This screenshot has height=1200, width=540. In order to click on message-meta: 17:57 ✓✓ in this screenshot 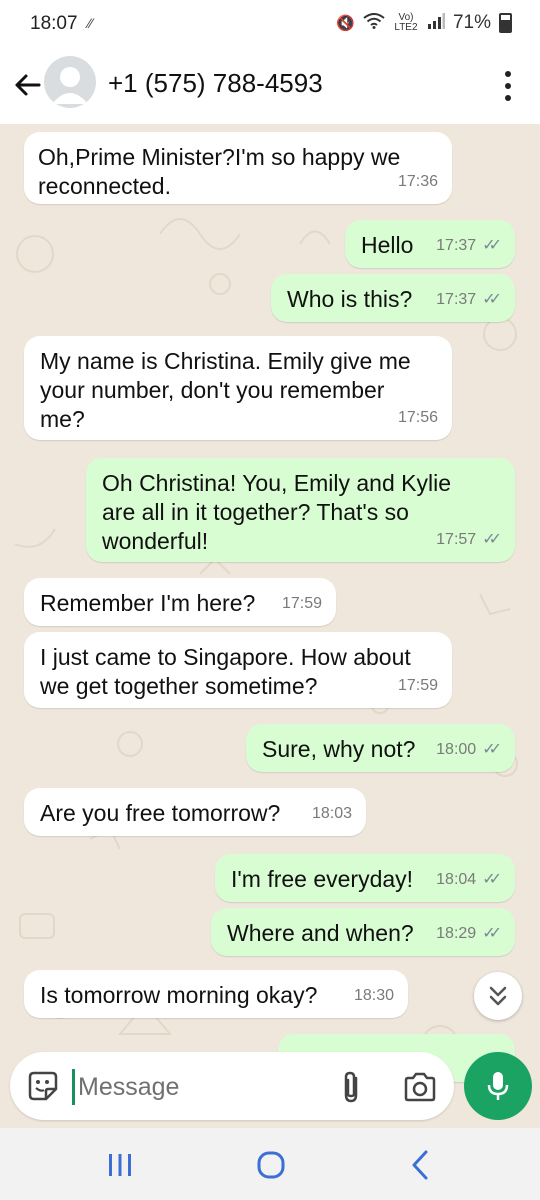, I will do `click(469, 539)`.